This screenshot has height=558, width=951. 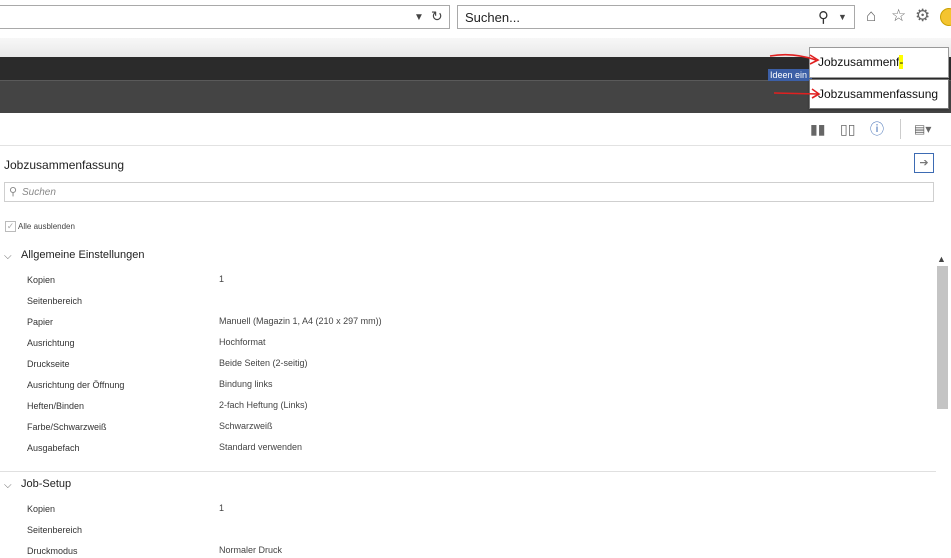 I want to click on toolbar-divider, so click(x=900, y=129).